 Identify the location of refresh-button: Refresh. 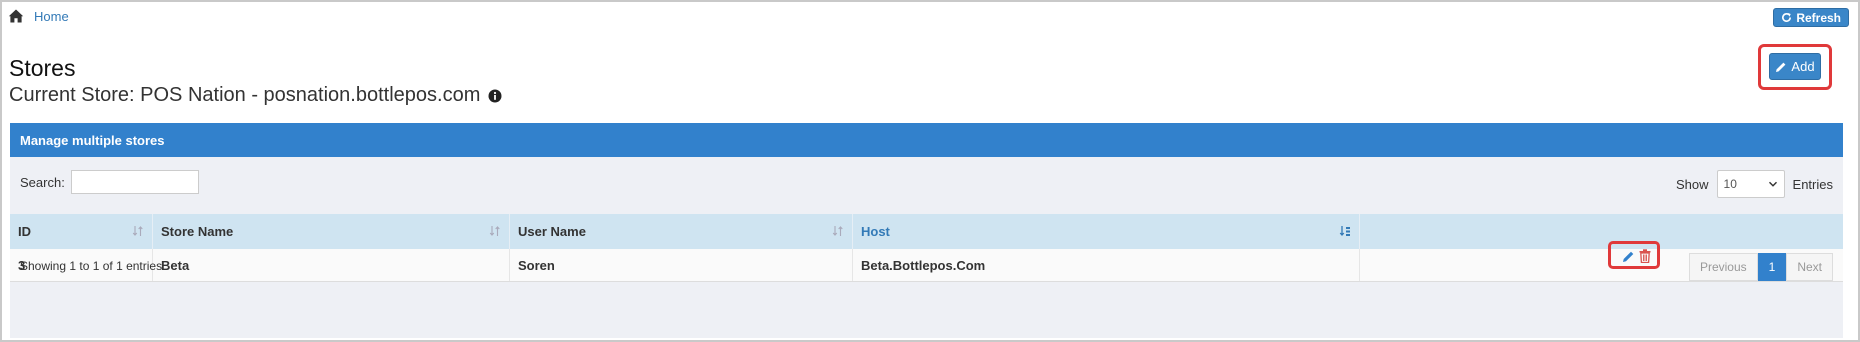
(1811, 17).